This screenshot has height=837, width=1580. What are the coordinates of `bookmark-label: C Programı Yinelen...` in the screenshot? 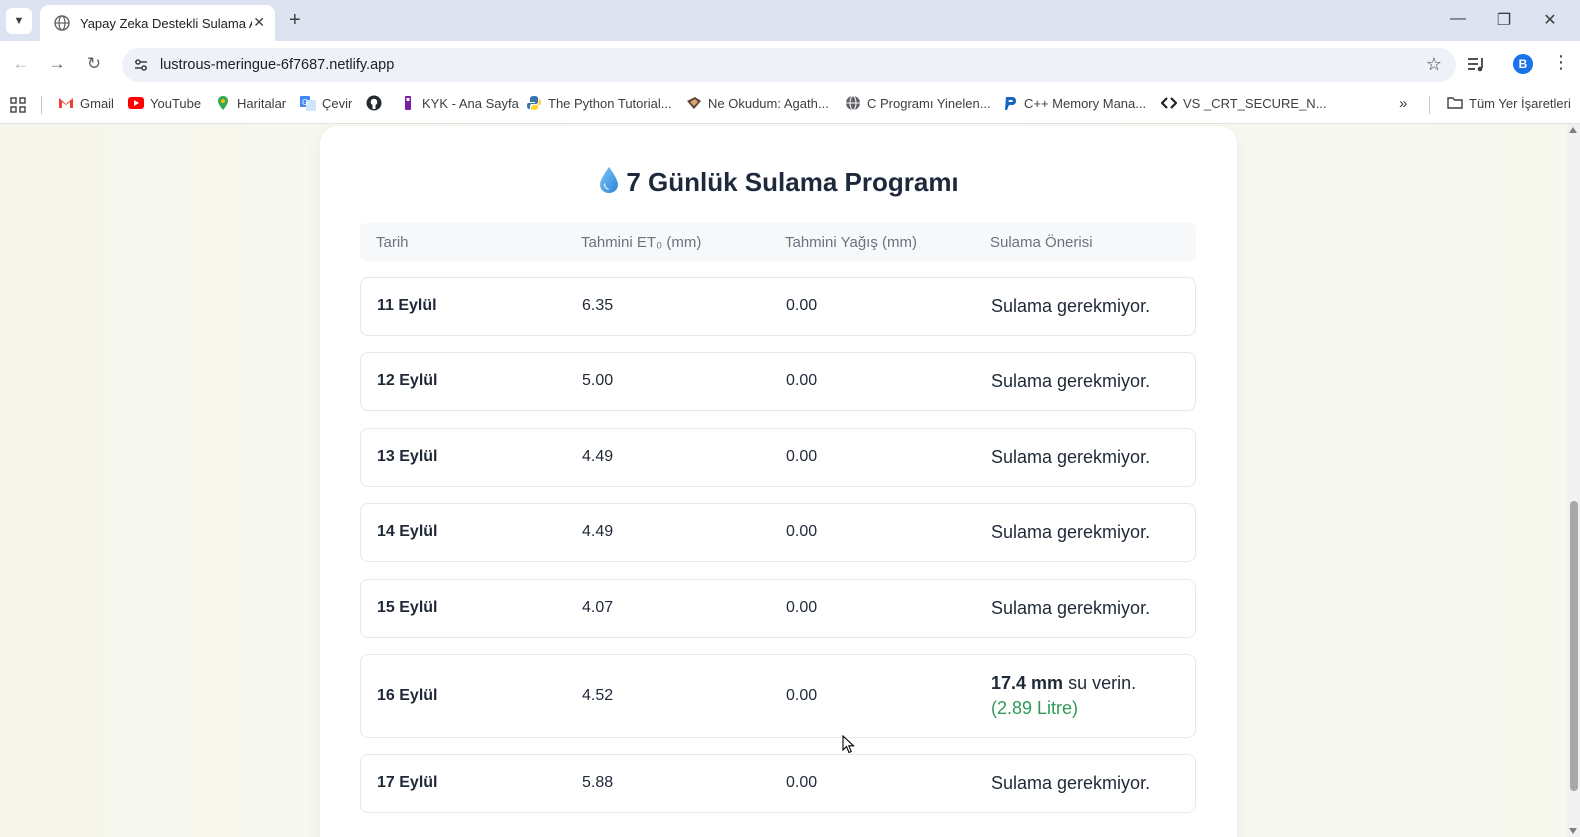 It's located at (929, 103).